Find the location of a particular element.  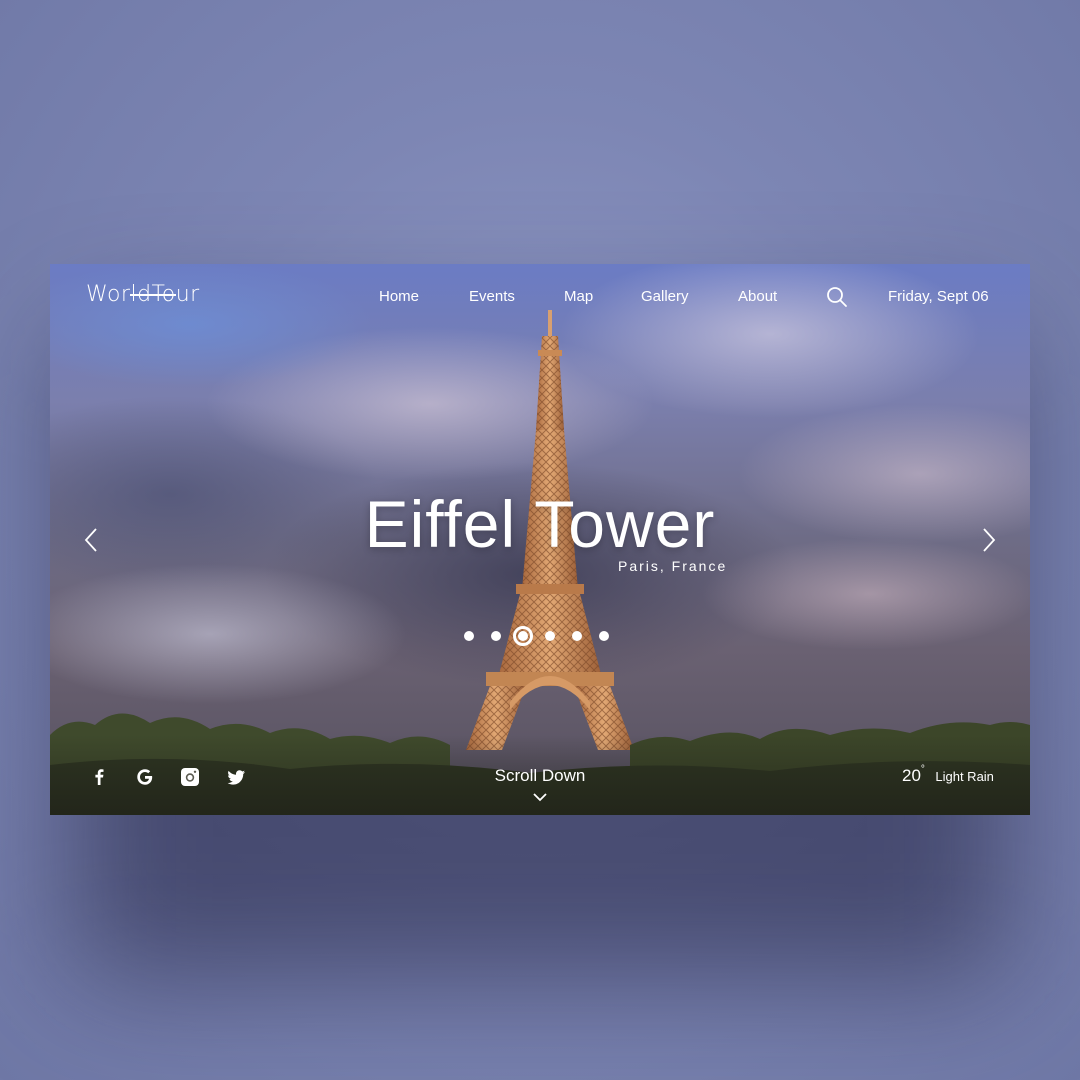

hero-title: Eiffel Tower is located at coordinates (540, 524).